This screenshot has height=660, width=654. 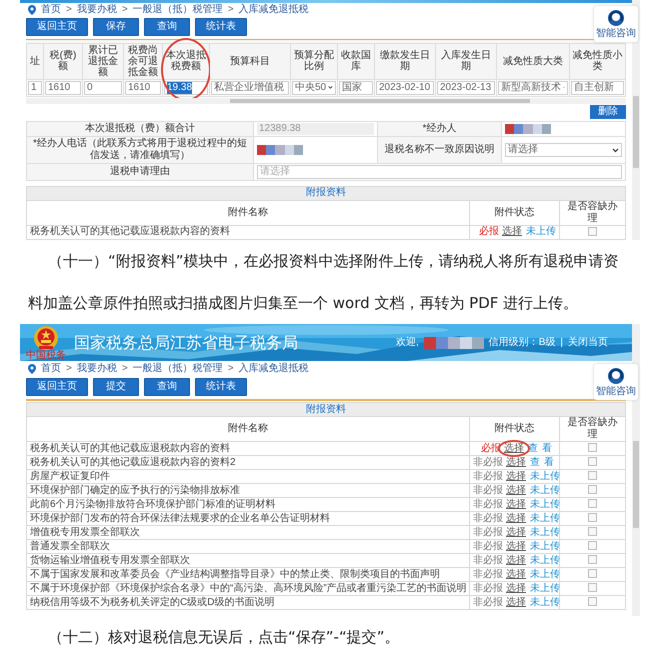 I want to click on table-cell: 房屋产权证复印件, so click(x=248, y=477).